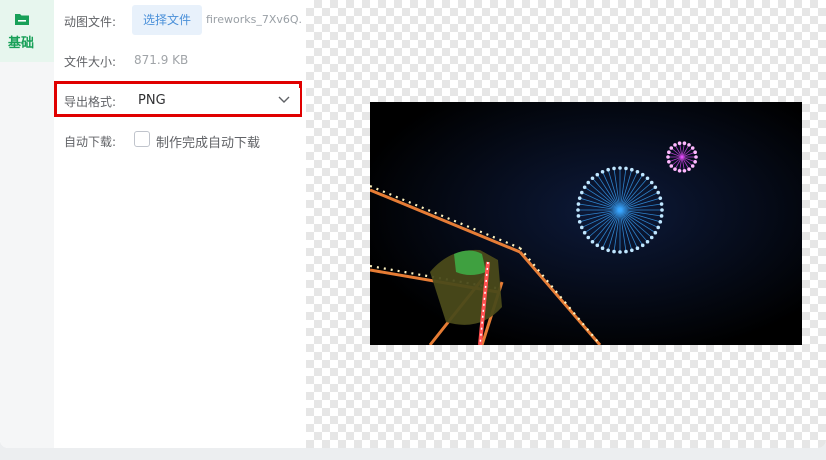 This screenshot has height=460, width=826. I want to click on nav-item-basic: 基础, so click(27, 31).